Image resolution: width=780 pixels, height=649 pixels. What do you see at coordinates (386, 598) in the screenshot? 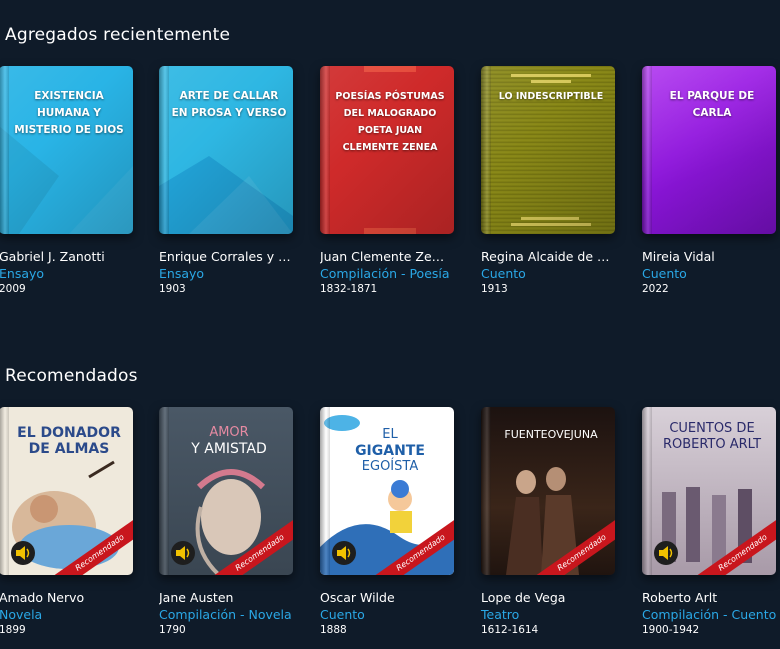
I see `book-author: Oscar Wilde` at bounding box center [386, 598].